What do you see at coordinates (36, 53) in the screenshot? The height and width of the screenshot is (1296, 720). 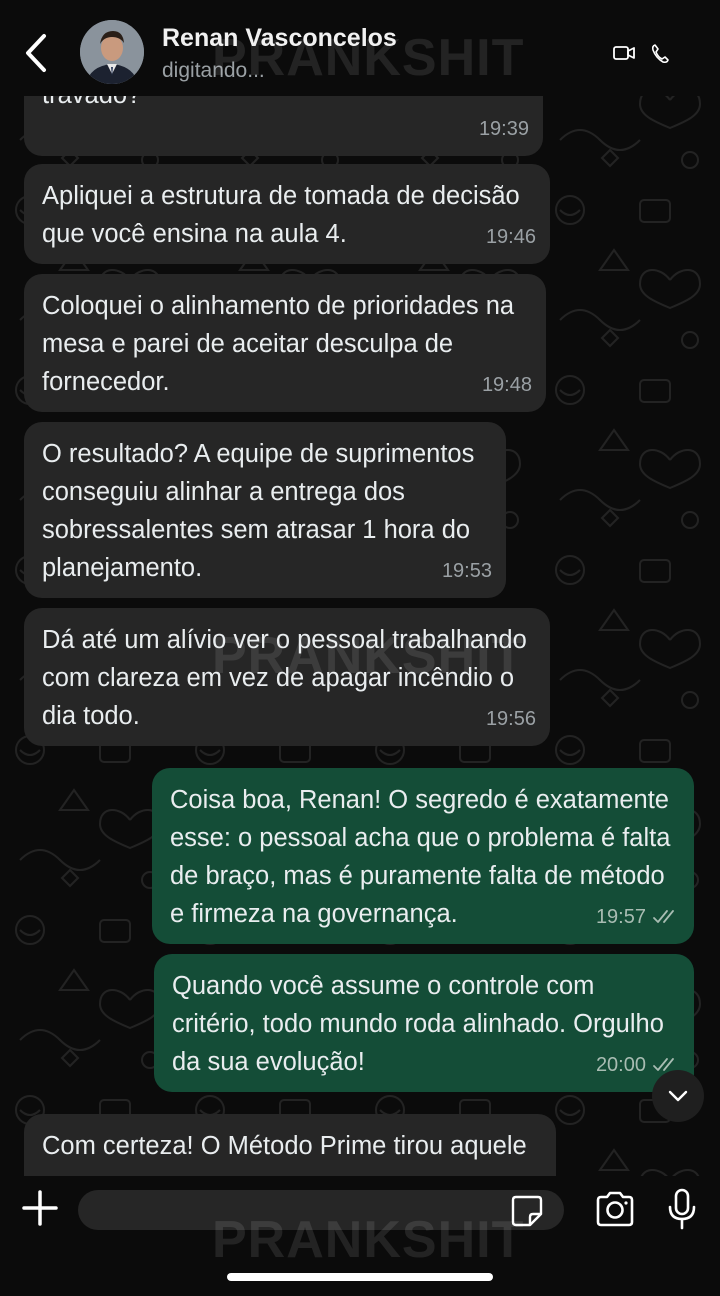 I see `back-icon` at bounding box center [36, 53].